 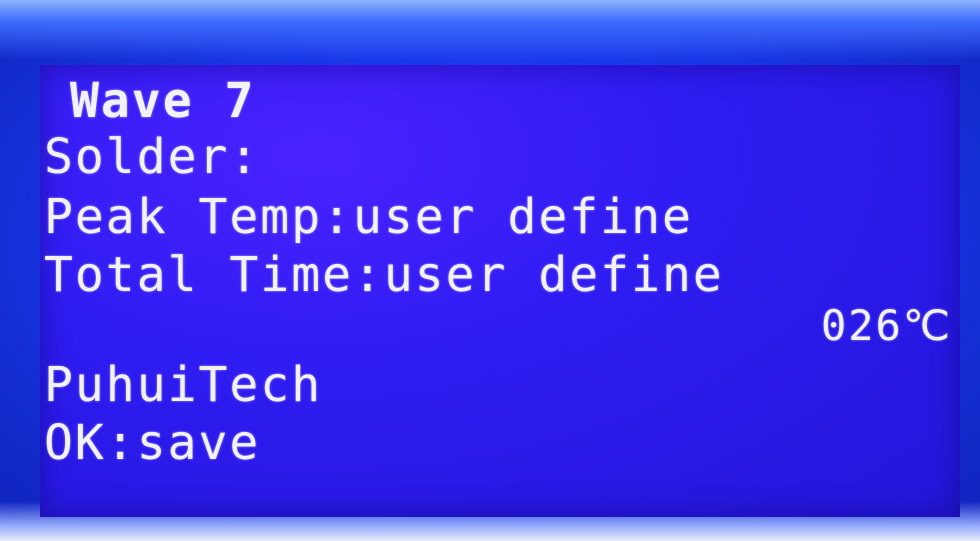 What do you see at coordinates (163, 101) in the screenshot?
I see `program-title: Wave 7` at bounding box center [163, 101].